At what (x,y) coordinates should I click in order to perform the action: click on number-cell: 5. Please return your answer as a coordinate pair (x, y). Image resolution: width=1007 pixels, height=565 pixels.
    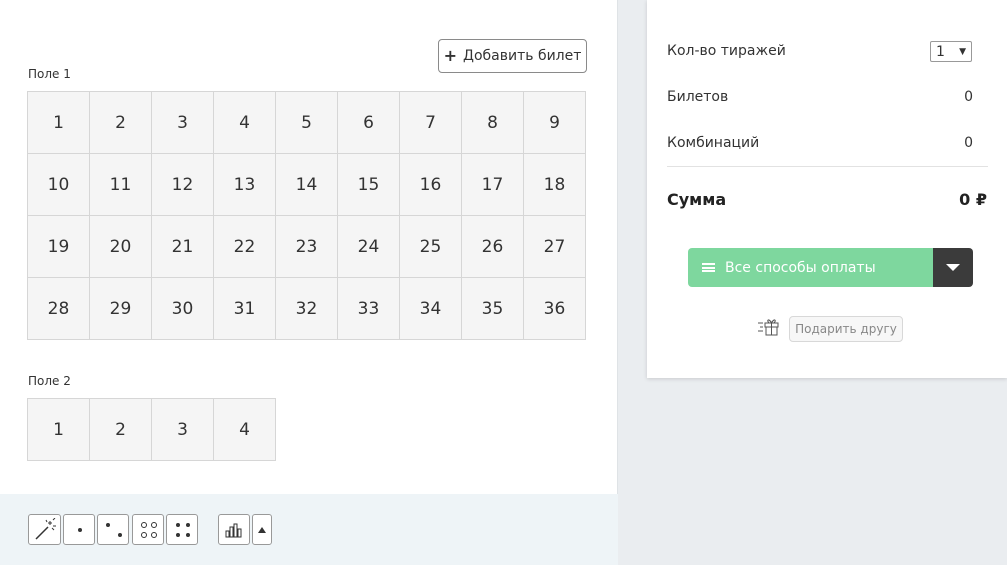
    Looking at the image, I should click on (307, 123).